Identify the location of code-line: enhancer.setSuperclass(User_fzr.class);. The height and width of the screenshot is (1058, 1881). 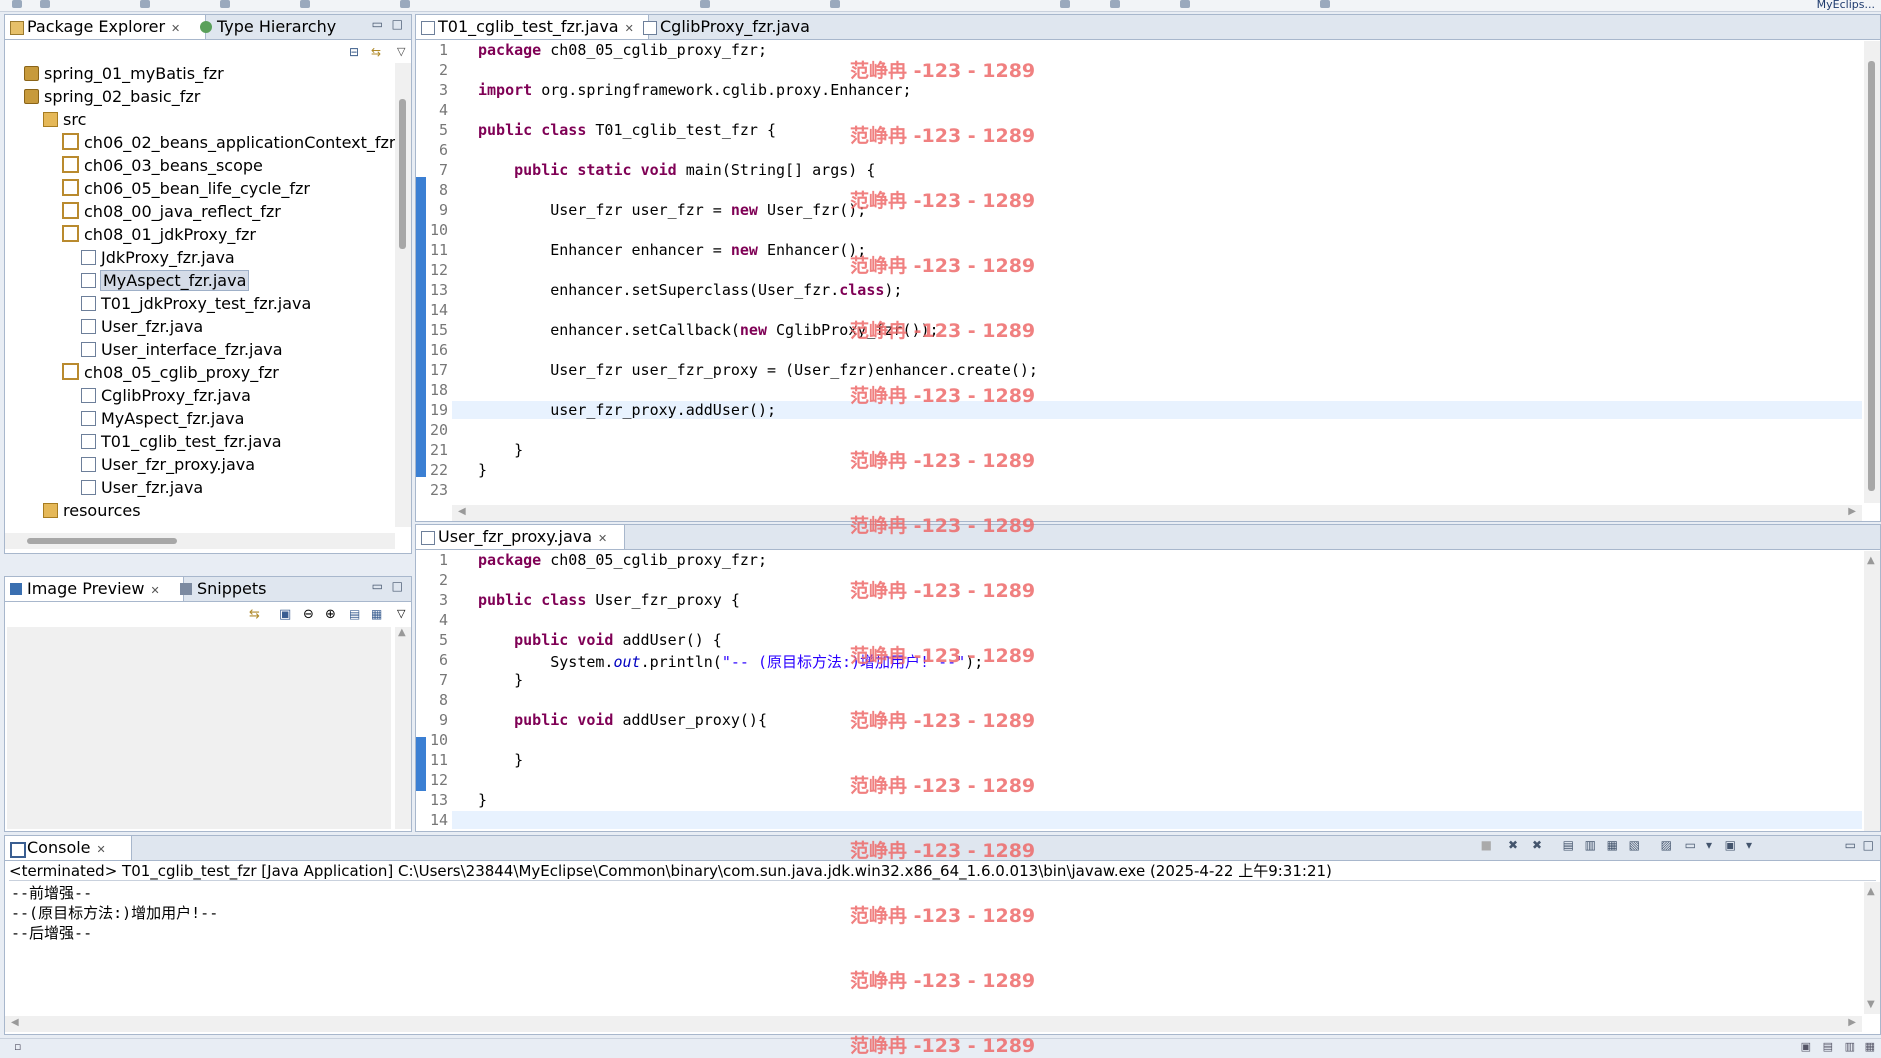
(690, 290).